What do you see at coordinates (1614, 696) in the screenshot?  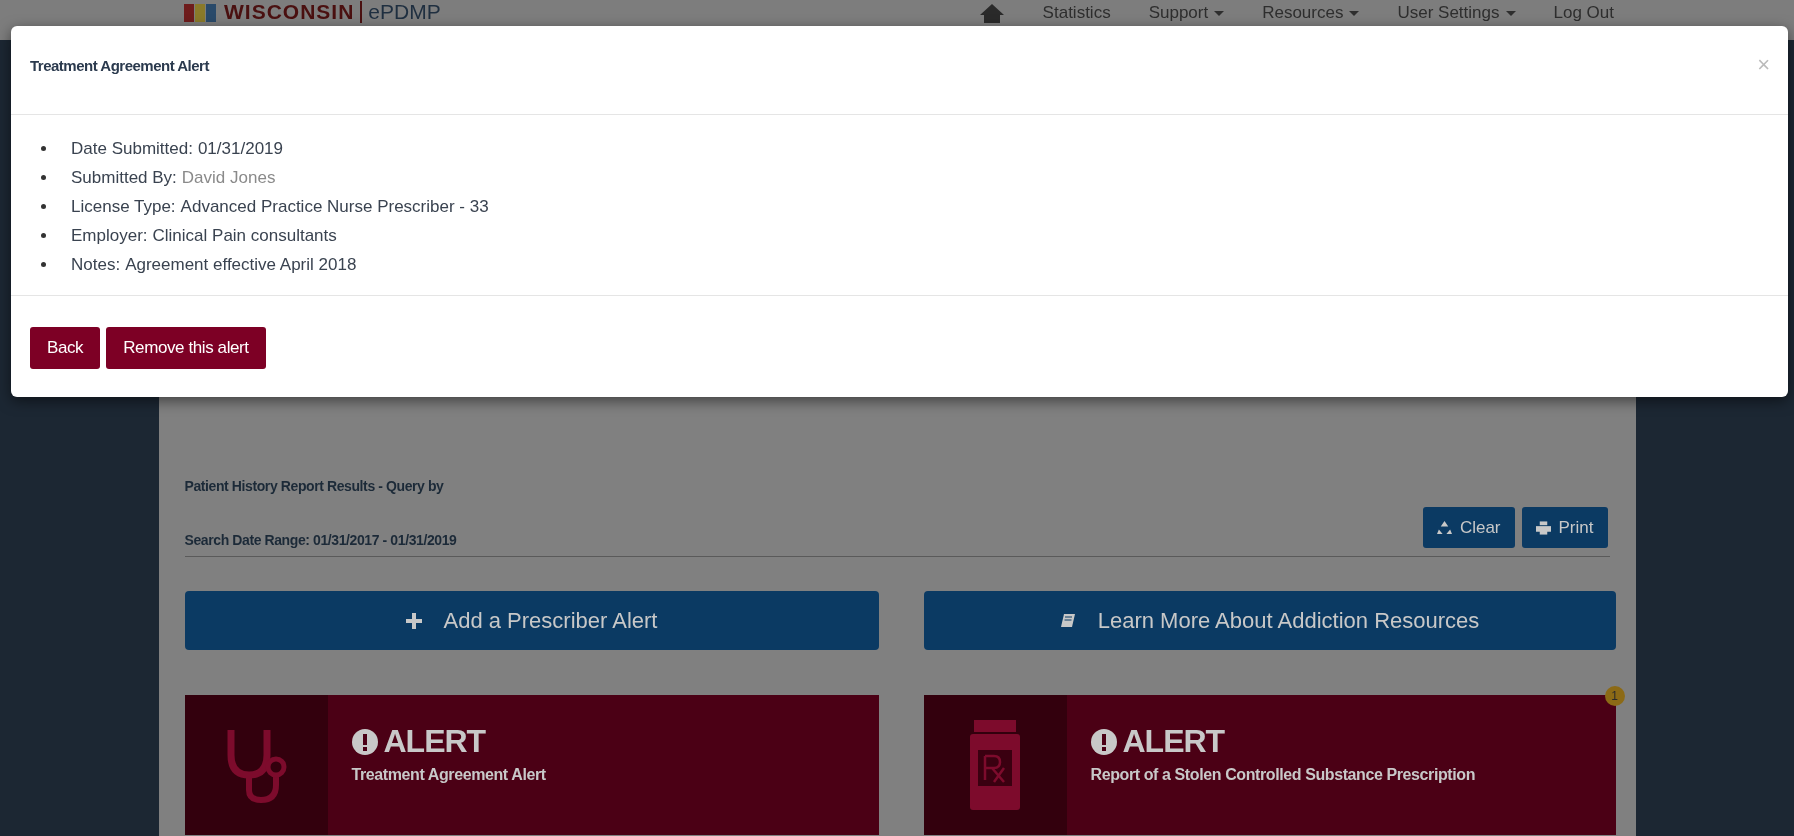 I see `count-badge: 1` at bounding box center [1614, 696].